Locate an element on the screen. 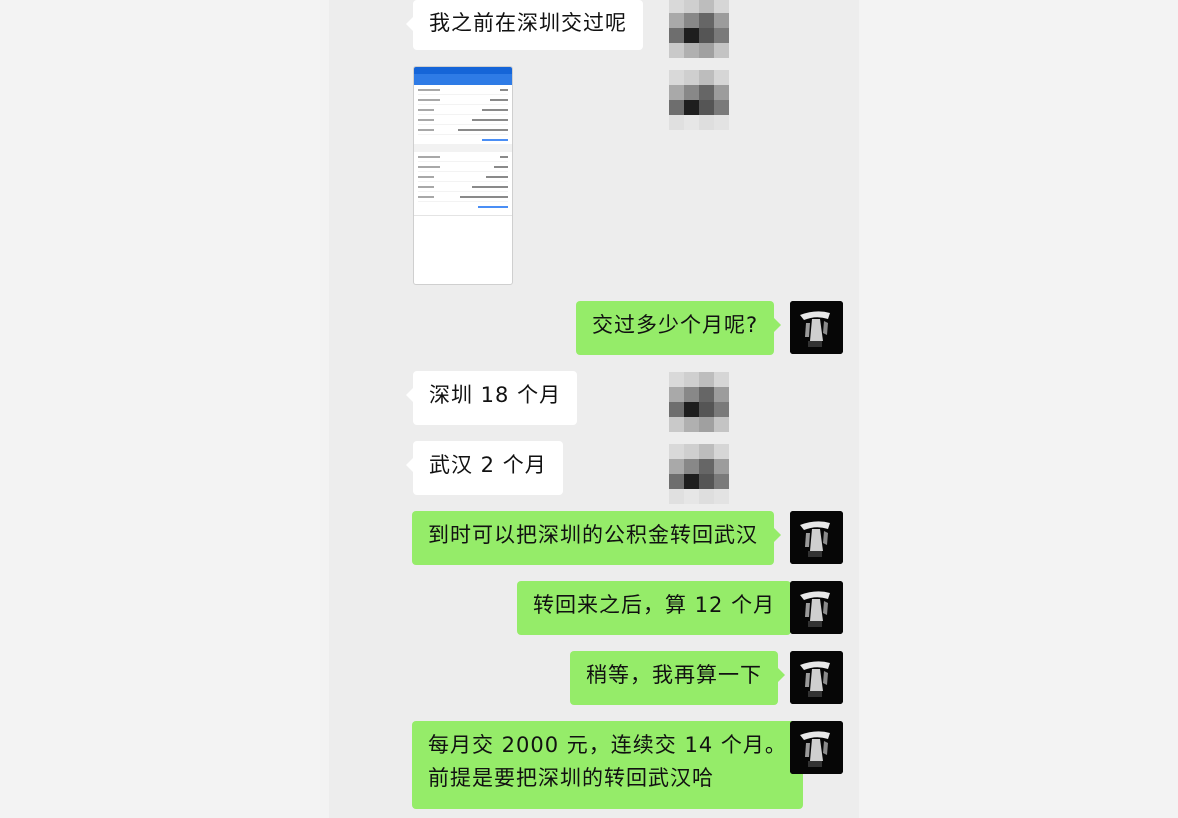 The image size is (1178, 818). message-bubble-outgoing: 每月交 2000 元，连续交 14 个月。 前提是要把深圳的转回武汉哈 is located at coordinates (611, 765).